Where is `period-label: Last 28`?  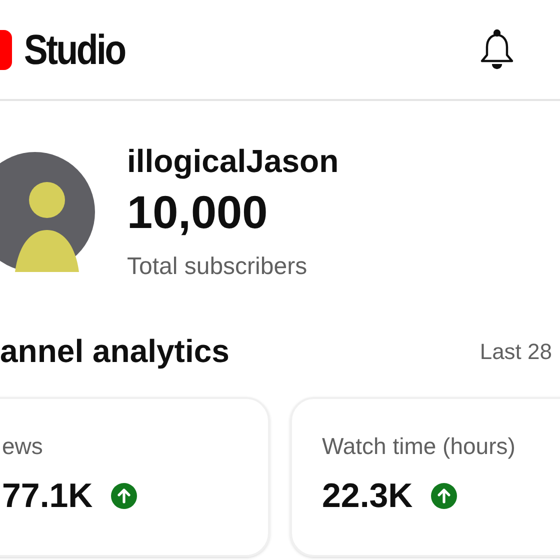 period-label: Last 28 is located at coordinates (516, 352).